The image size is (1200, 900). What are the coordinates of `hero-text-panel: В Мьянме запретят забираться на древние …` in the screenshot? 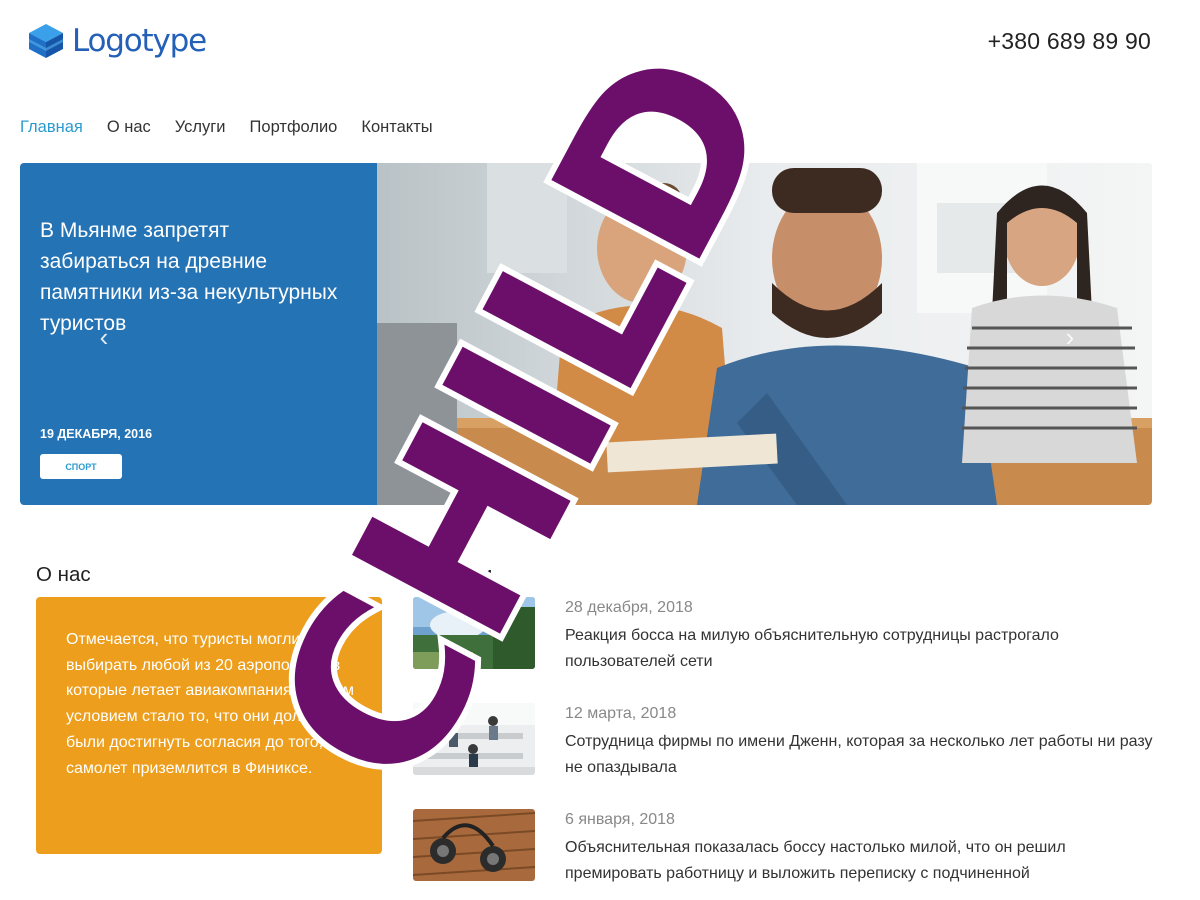 It's located at (198, 334).